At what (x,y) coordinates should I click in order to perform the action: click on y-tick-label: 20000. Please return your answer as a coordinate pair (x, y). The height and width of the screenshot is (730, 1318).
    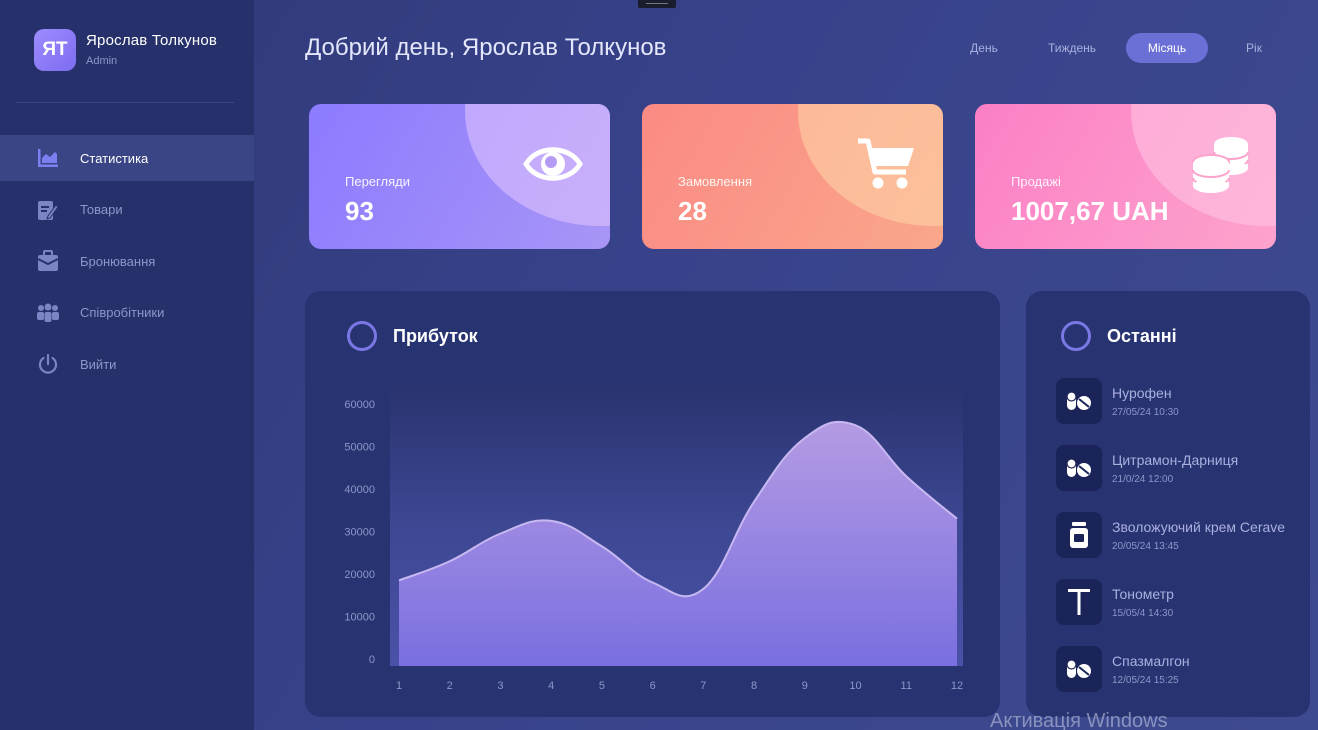
    Looking at the image, I should click on (359, 575).